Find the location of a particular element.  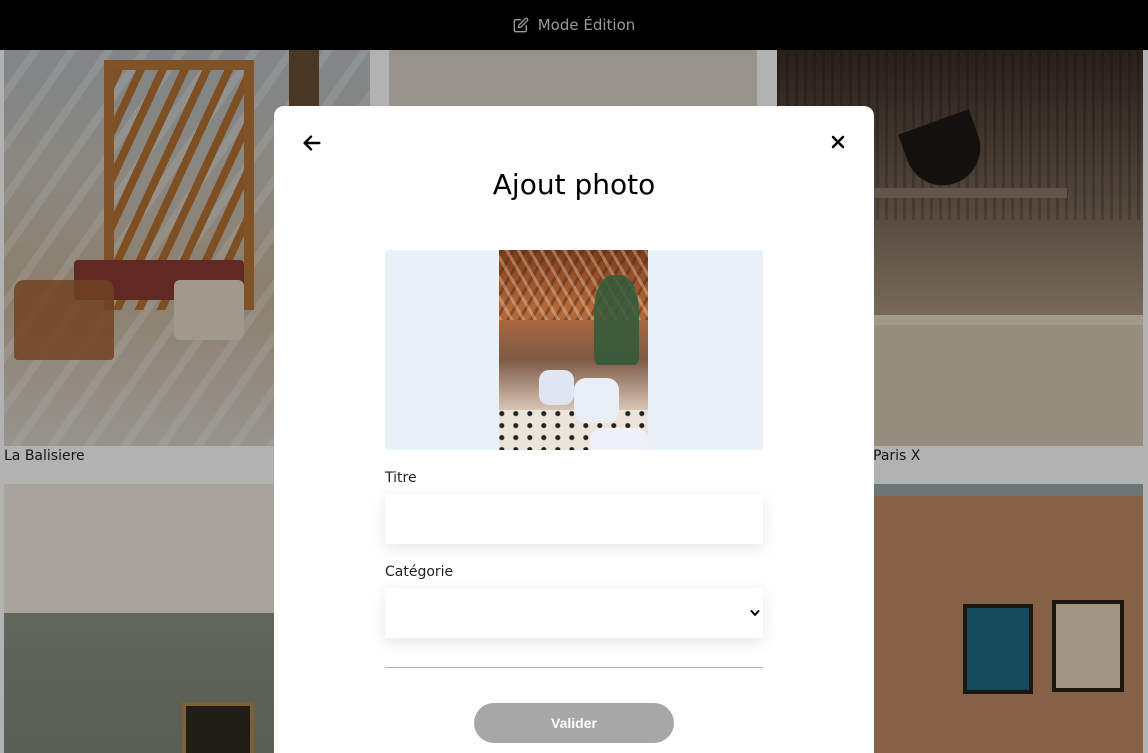

modal-title: Ajout photo is located at coordinates (574, 184).